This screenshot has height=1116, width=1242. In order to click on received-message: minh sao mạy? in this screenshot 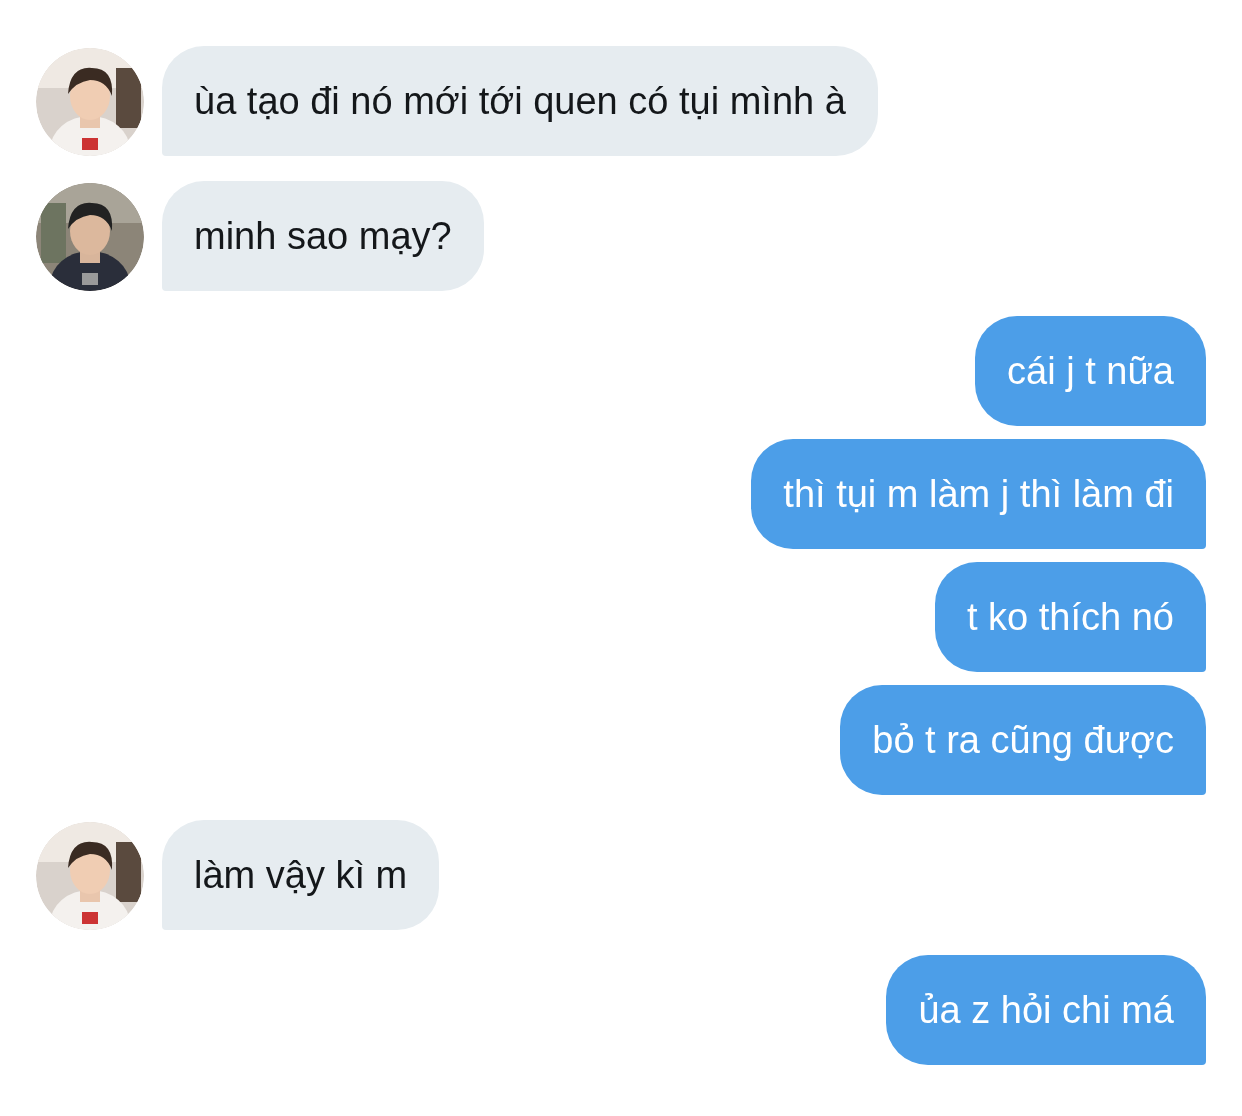, I will do `click(323, 236)`.